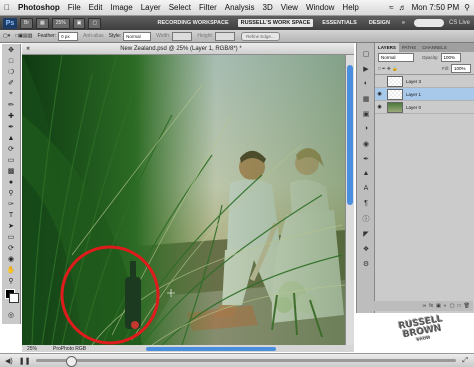 The image size is (474, 367). I want to click on workspace-recording: RECORDING WORKSPACE, so click(193, 23).